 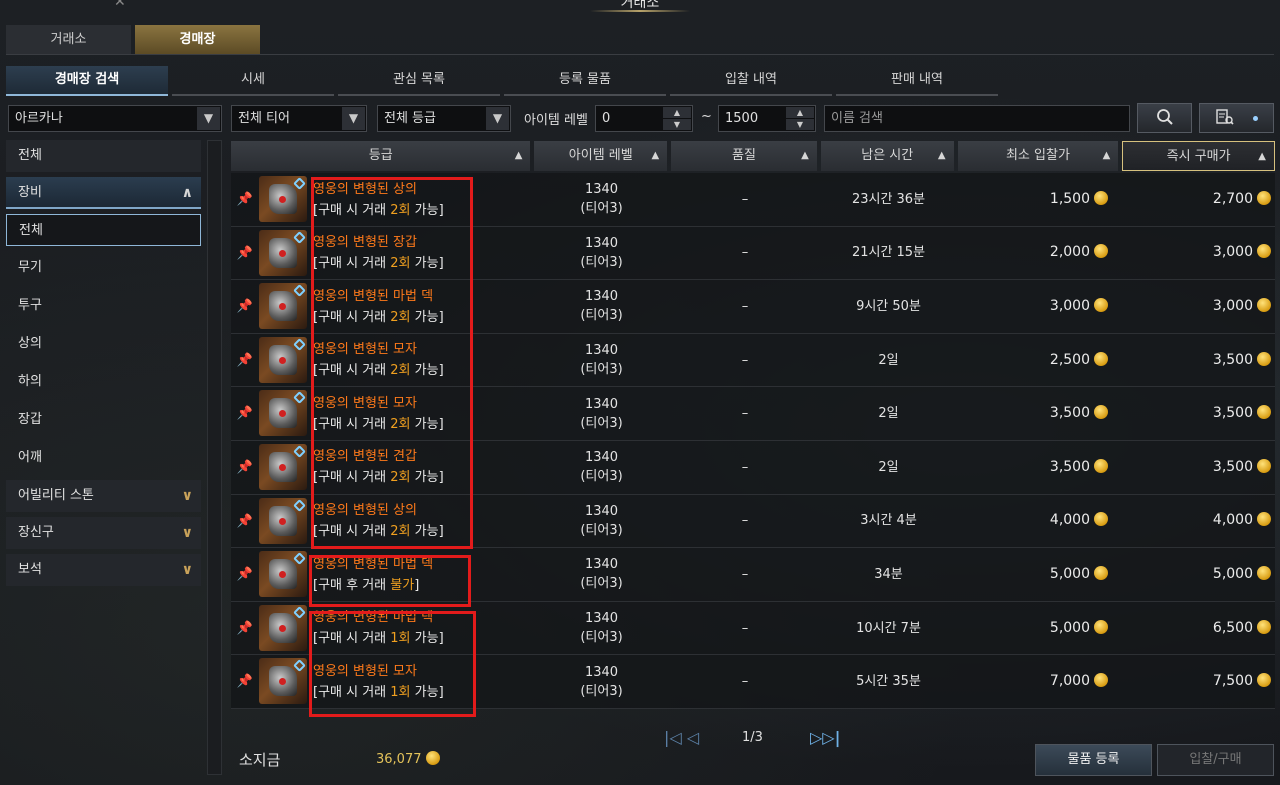 I want to click on column-label: 최소 입찰가, so click(x=1037, y=155).